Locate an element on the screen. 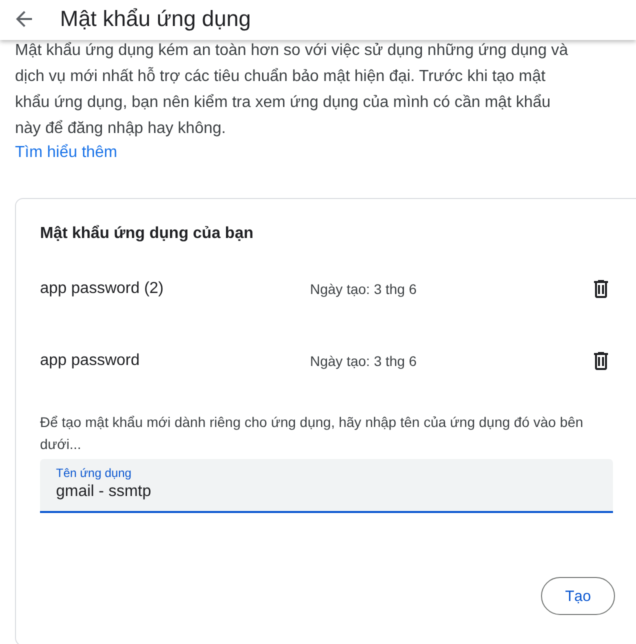 This screenshot has width=636, height=644. create-button: Tạo is located at coordinates (578, 596).